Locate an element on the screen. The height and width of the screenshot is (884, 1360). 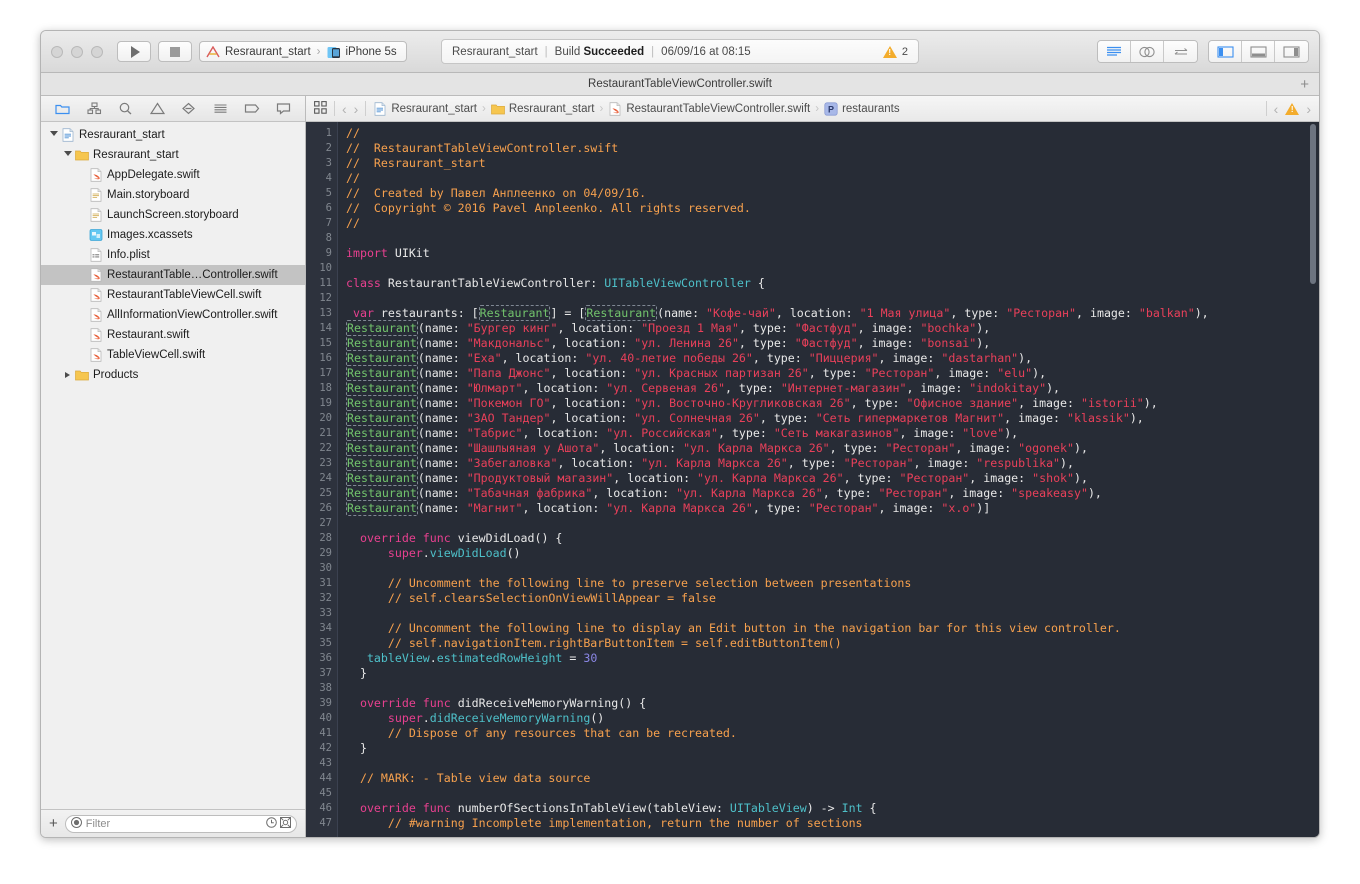
code-line: // MARK: - Table view data source is located at coordinates (832, 778).